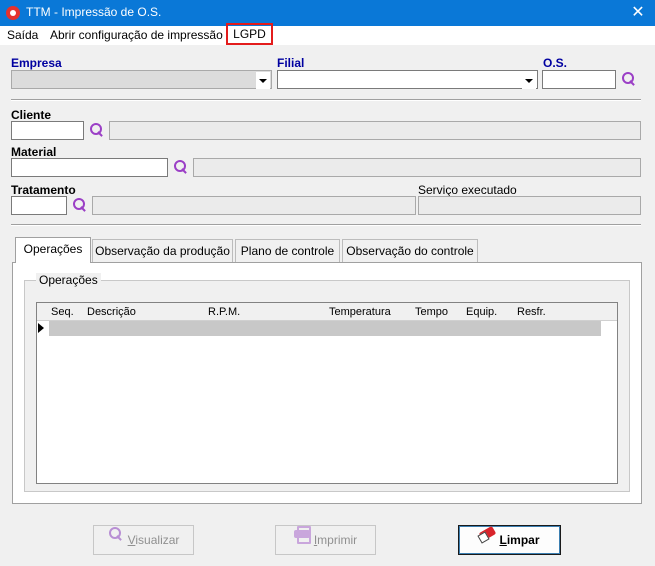  What do you see at coordinates (181, 167) in the screenshot?
I see `material-search-icon` at bounding box center [181, 167].